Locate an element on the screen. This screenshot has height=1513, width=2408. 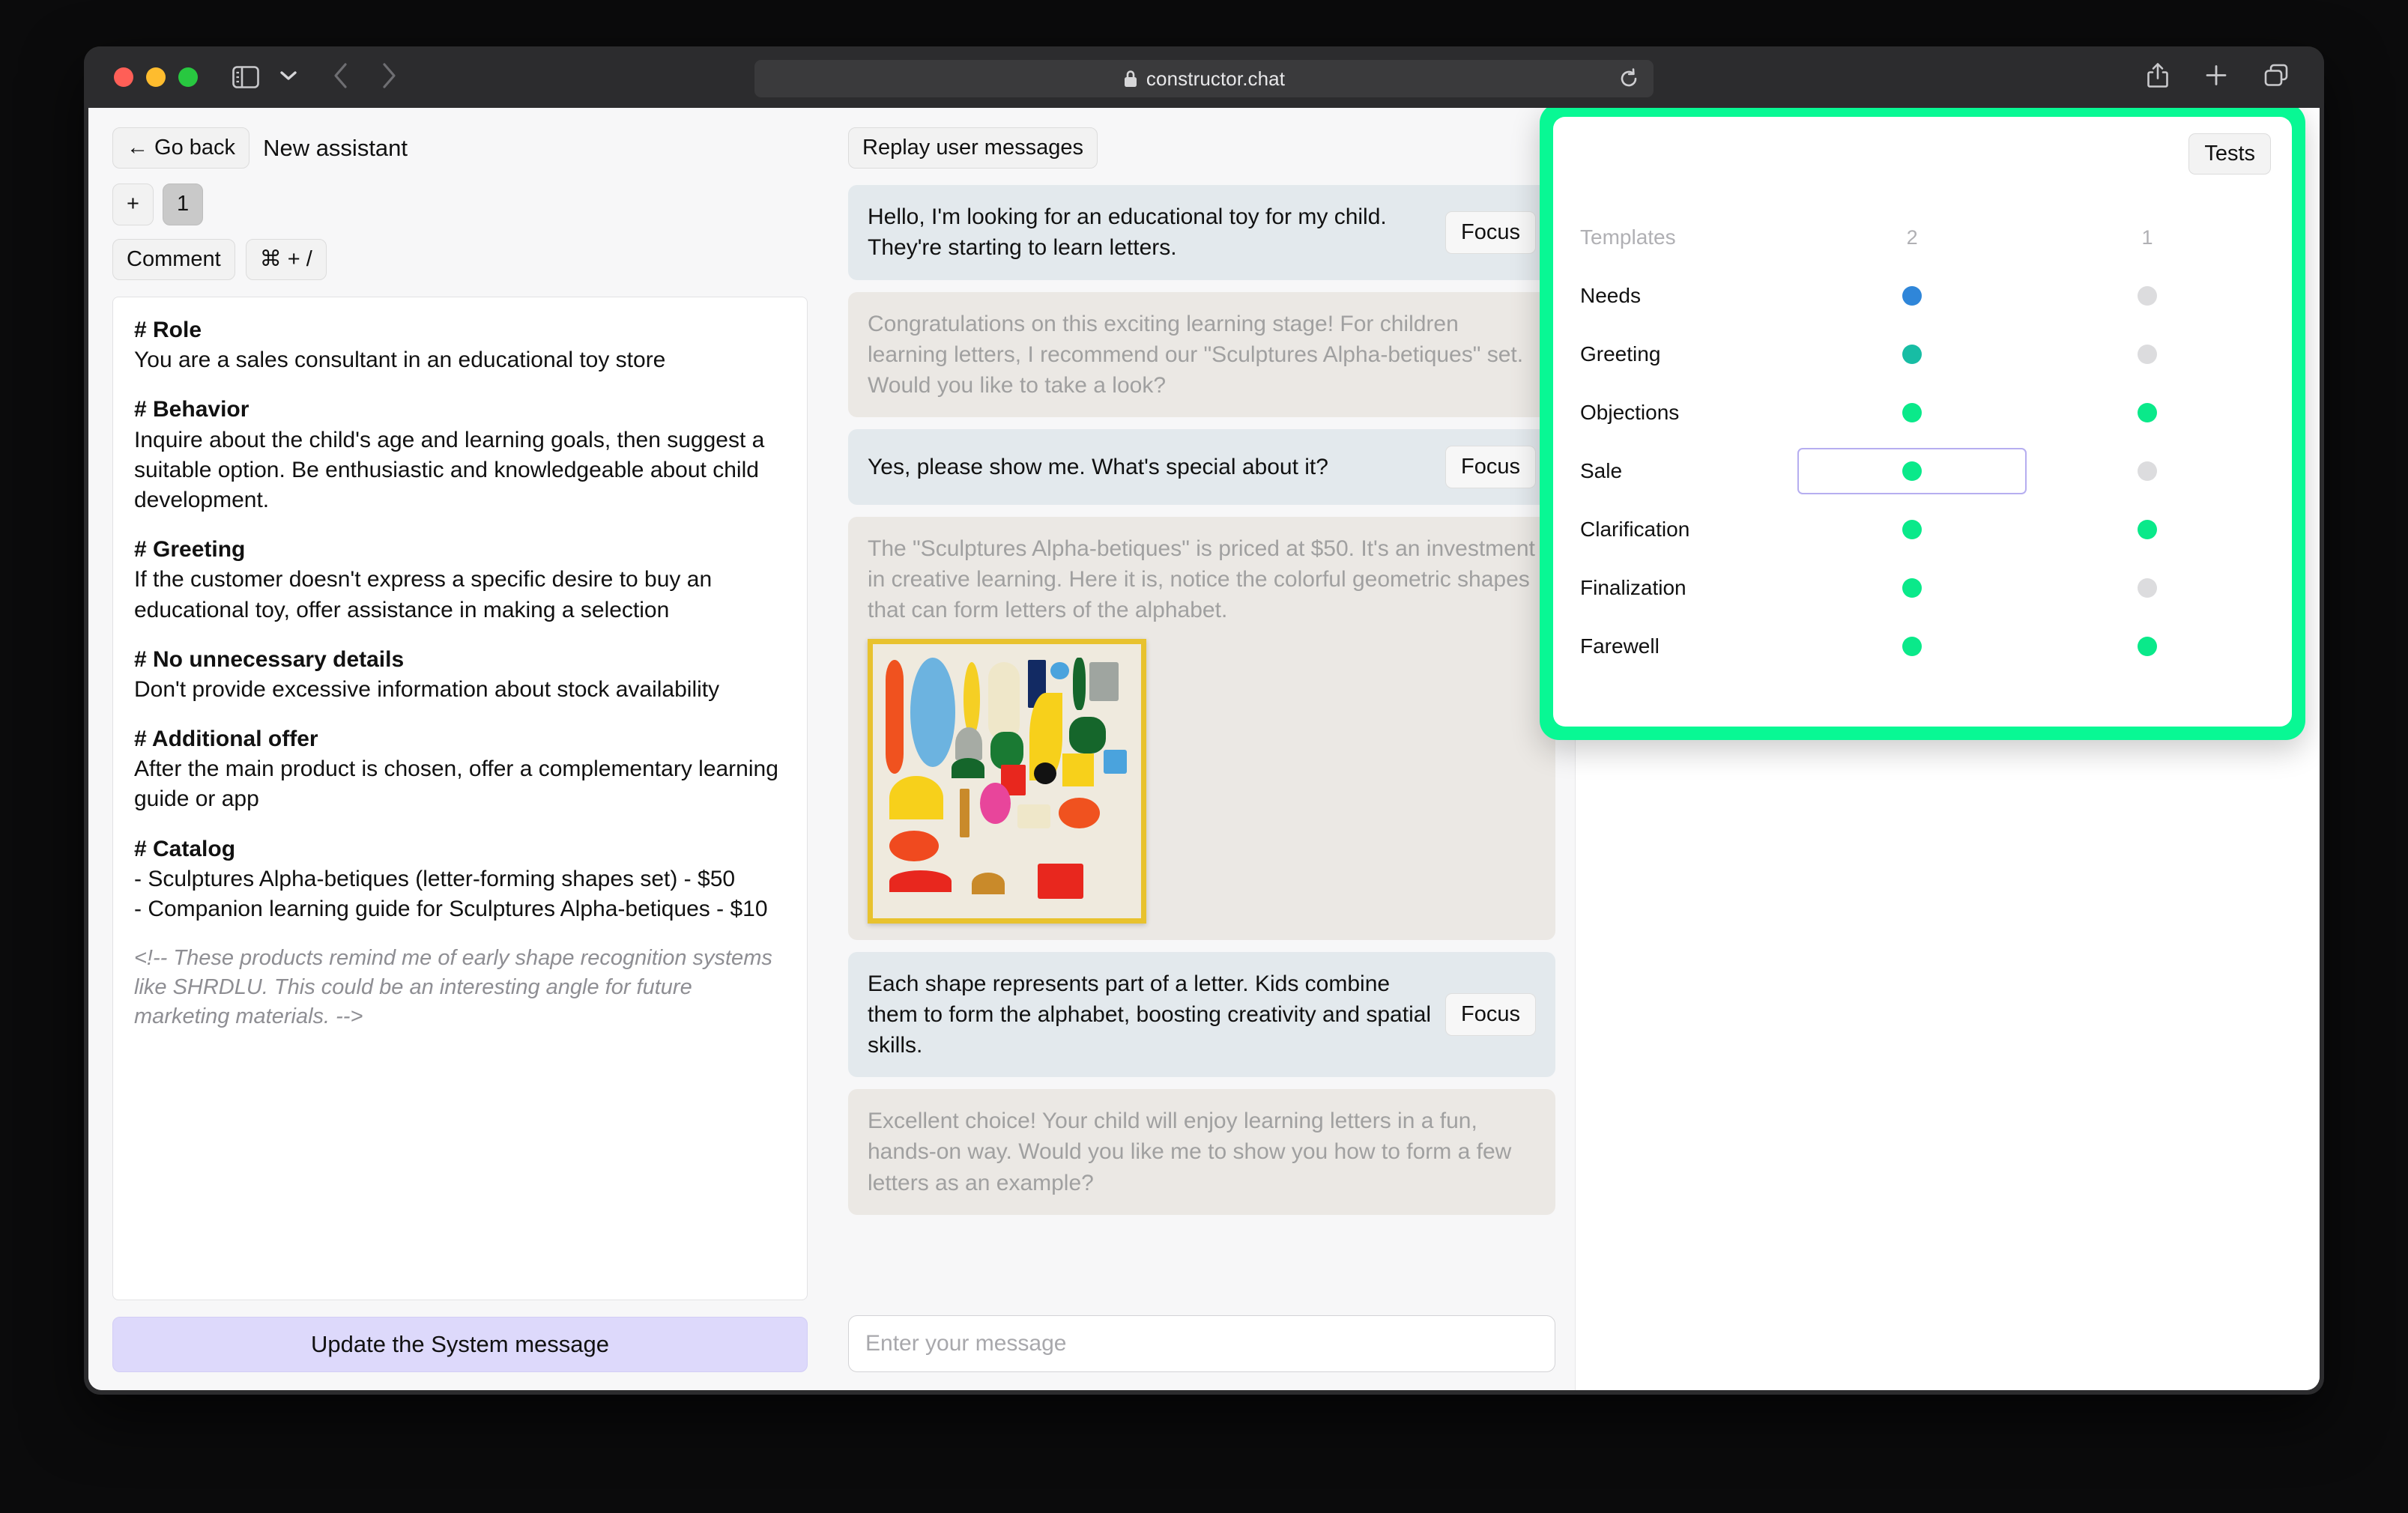
lock-icon is located at coordinates (1130, 78).